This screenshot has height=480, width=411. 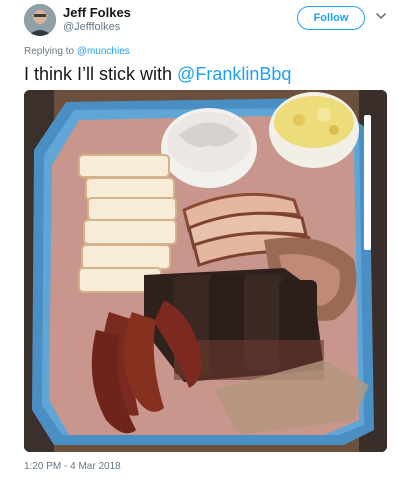 I want to click on user-display-name: Jeff Folkes, so click(x=97, y=12).